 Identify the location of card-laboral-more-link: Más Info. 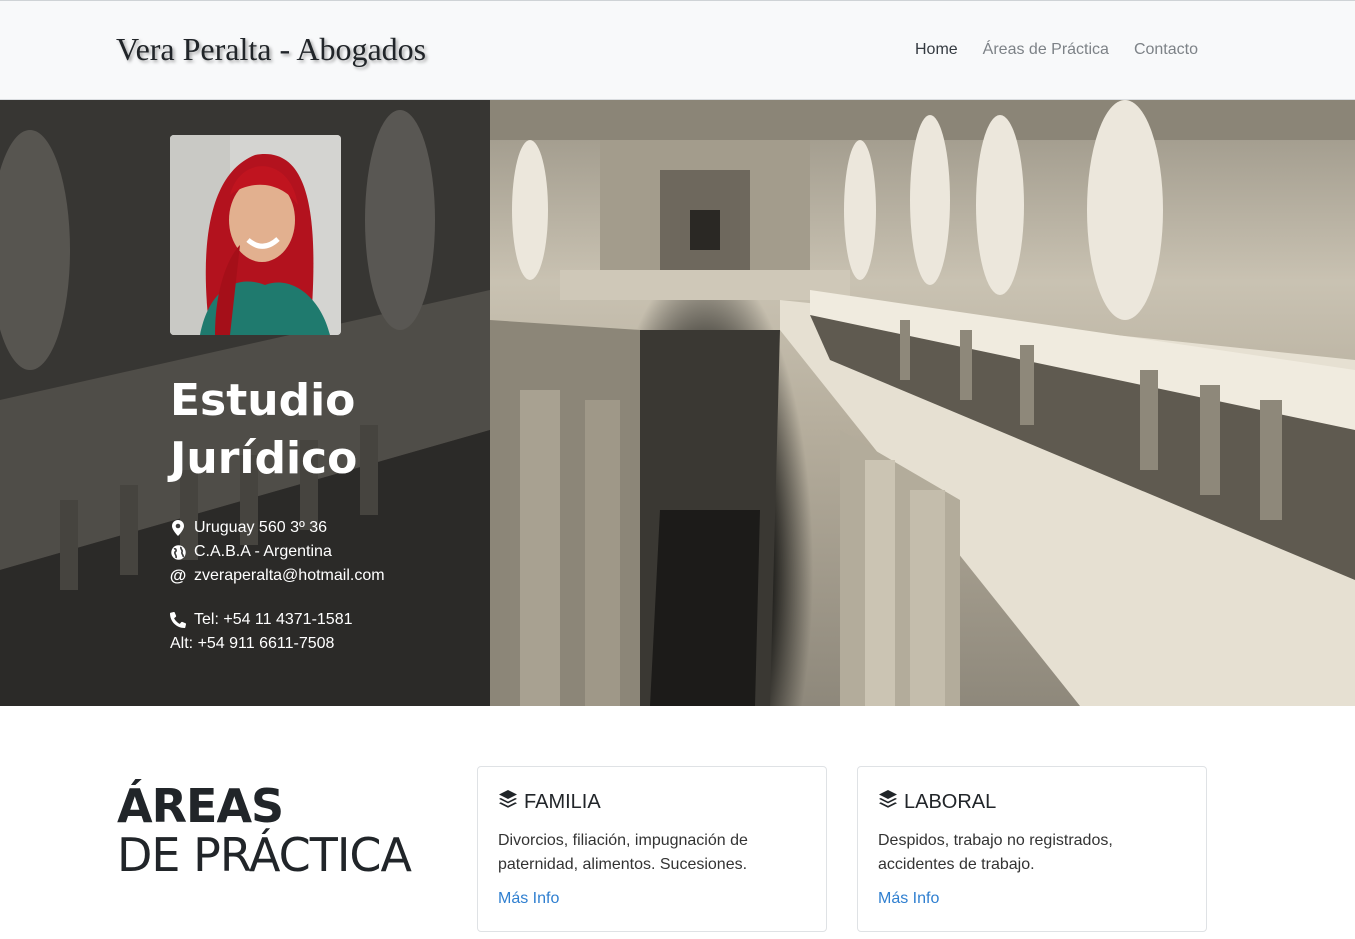
(908, 899).